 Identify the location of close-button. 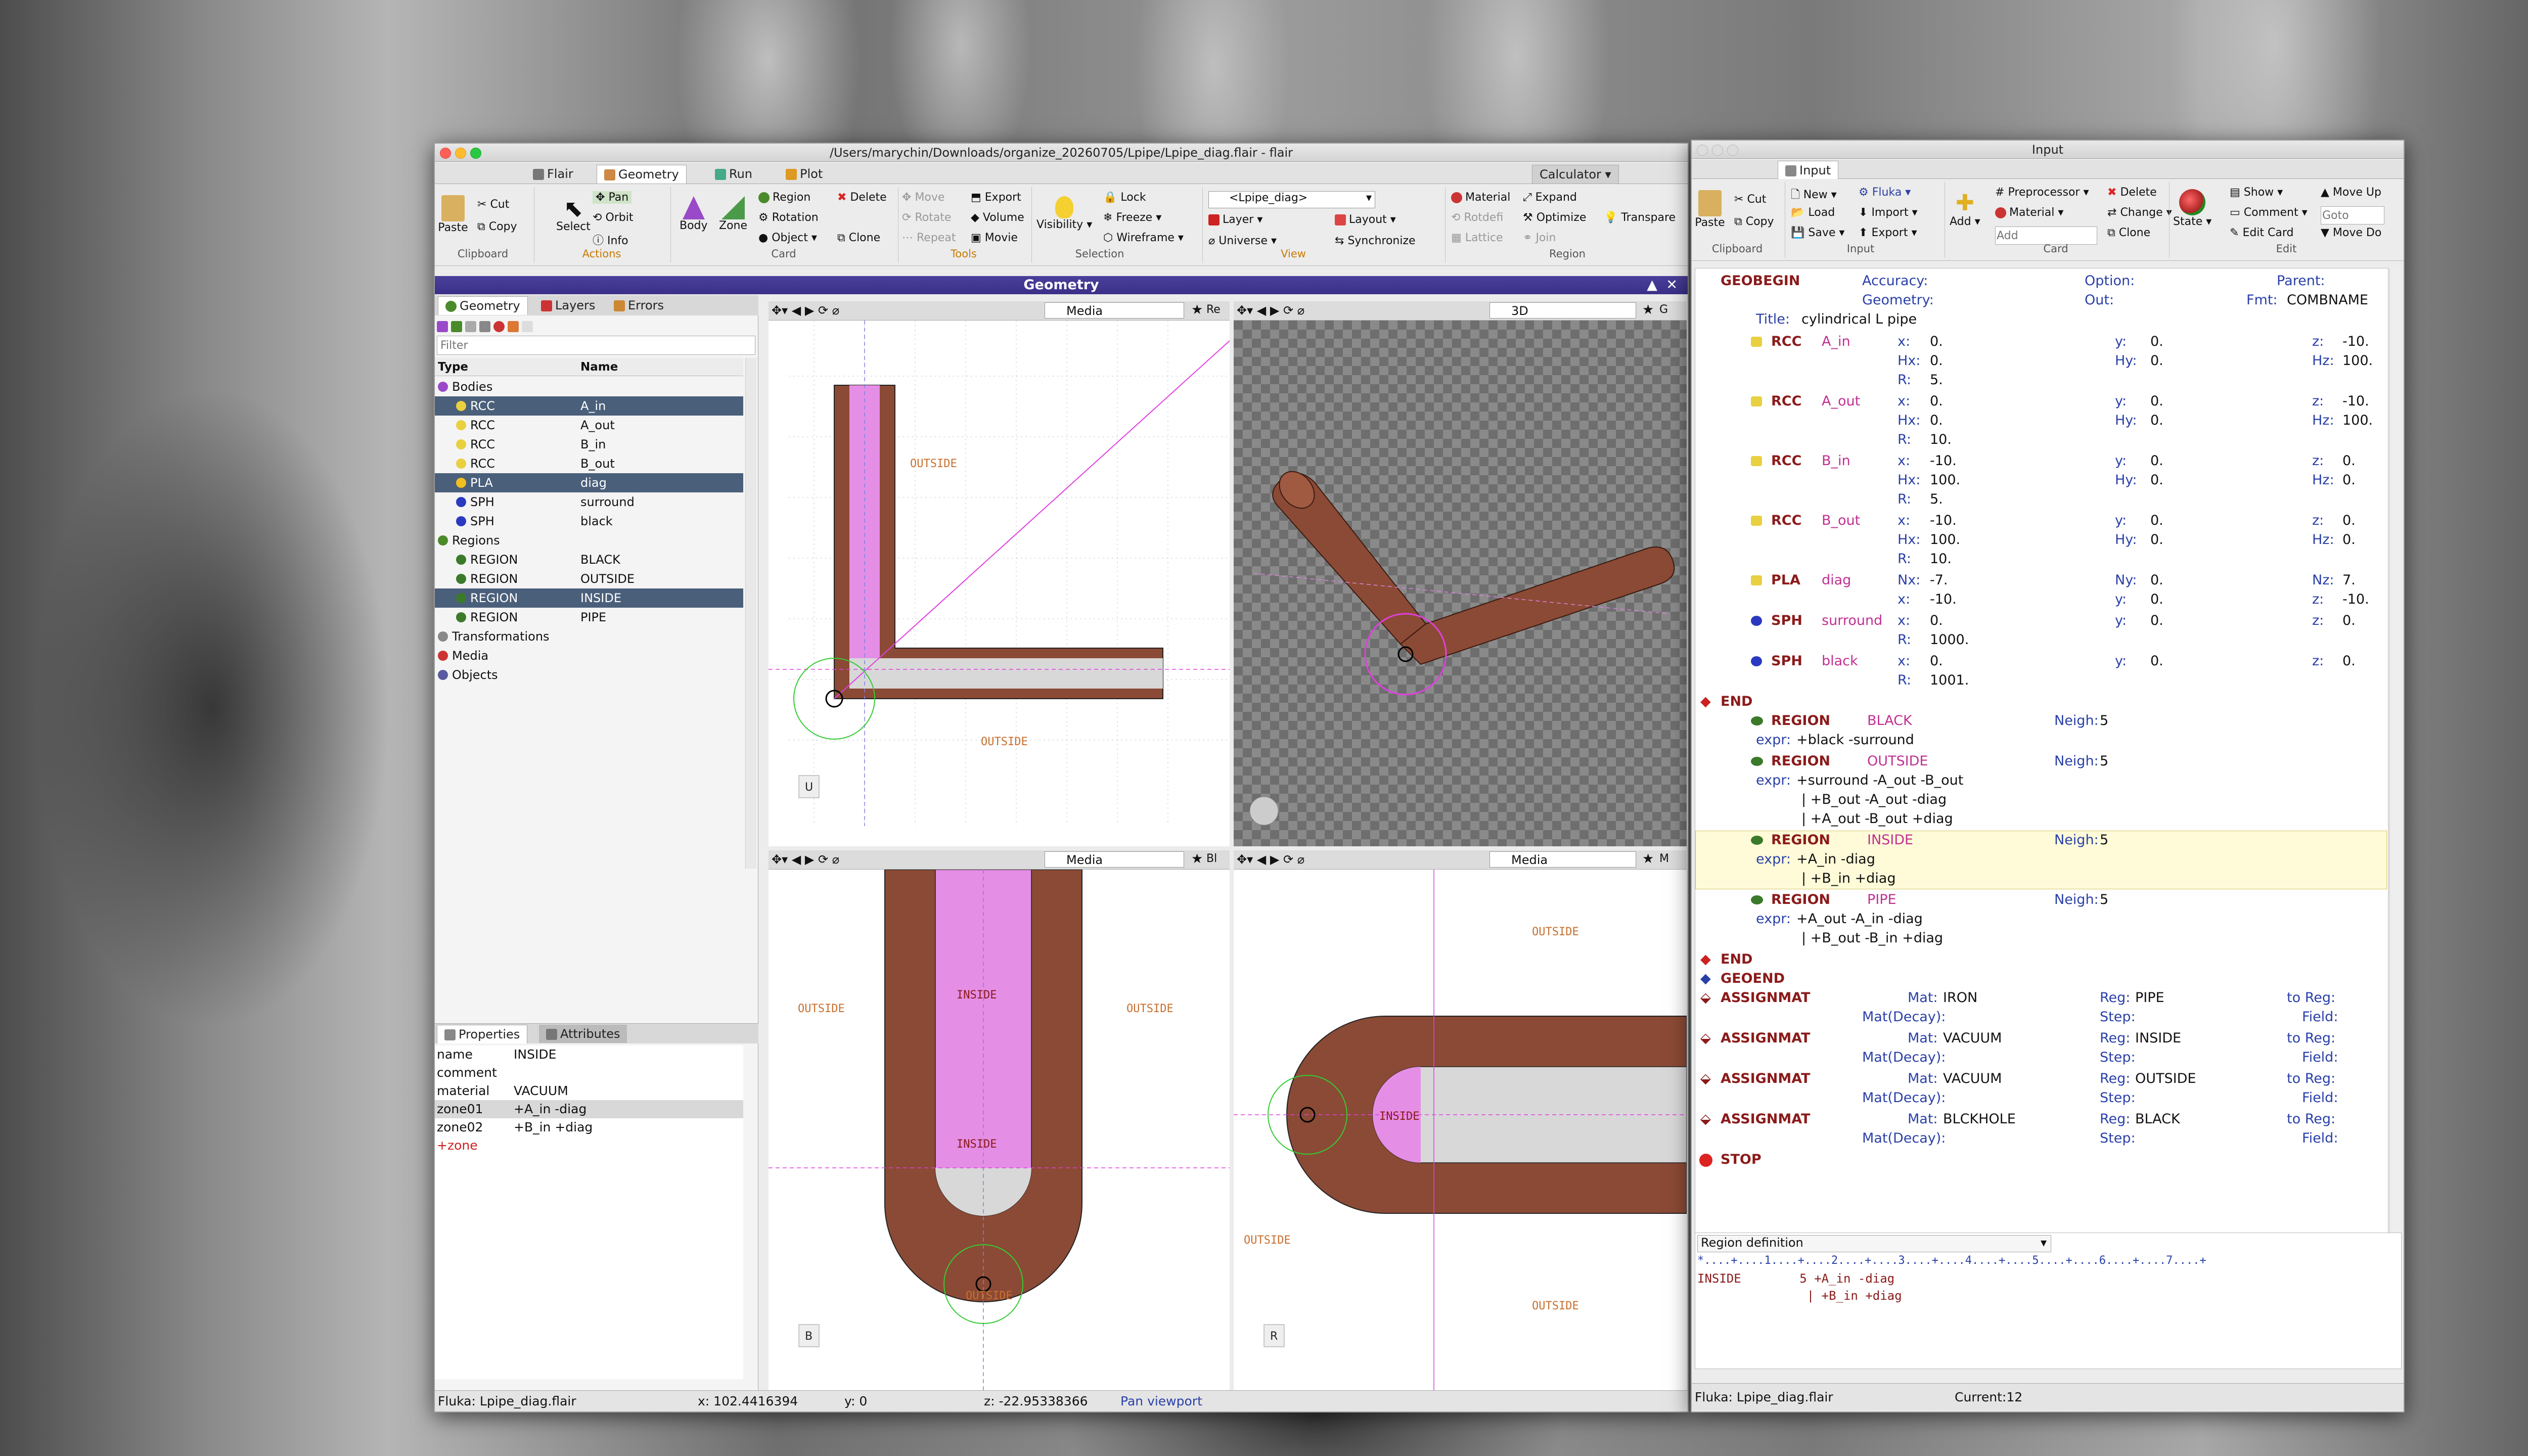
(1703, 150).